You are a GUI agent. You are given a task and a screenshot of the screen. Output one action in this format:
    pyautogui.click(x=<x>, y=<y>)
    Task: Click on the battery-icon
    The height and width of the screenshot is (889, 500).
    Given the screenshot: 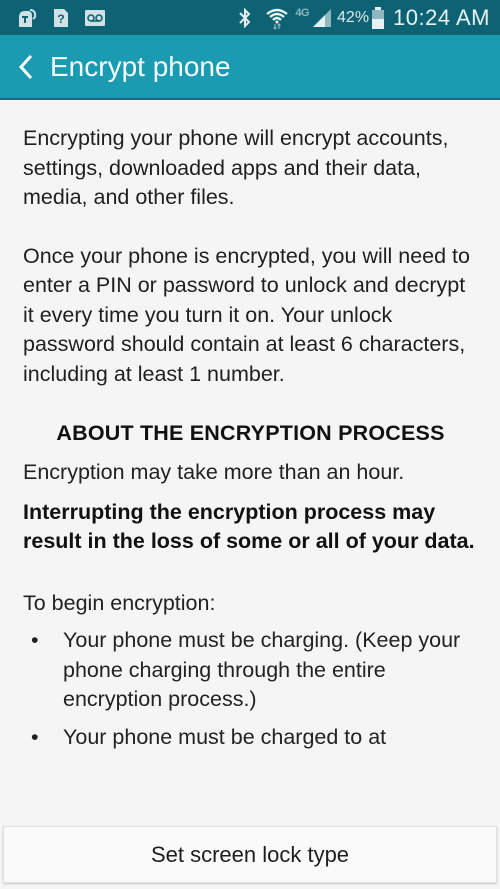 What is the action you would take?
    pyautogui.click(x=378, y=18)
    